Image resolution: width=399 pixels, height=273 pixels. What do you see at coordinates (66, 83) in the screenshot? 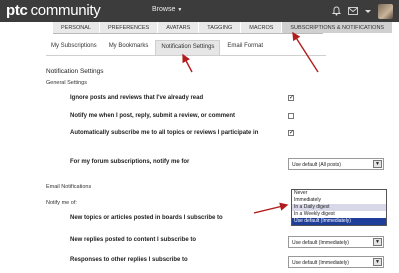
I see `general-settings-heading: General Settings` at bounding box center [66, 83].